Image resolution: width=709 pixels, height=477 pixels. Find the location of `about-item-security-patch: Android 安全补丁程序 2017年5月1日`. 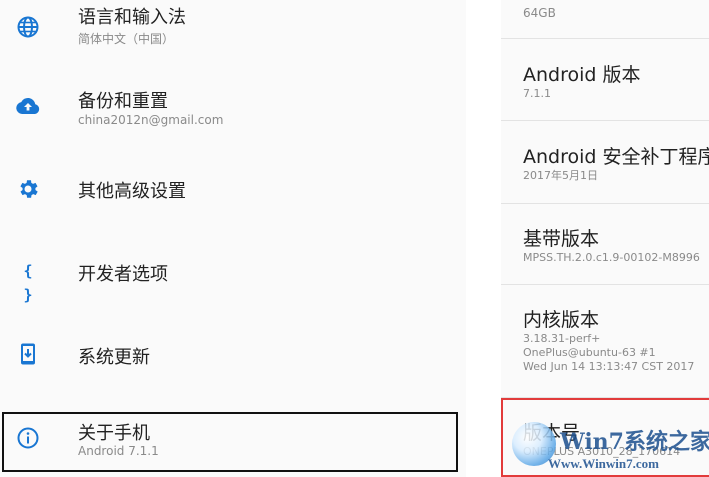

about-item-security-patch: Android 安全补丁程序 2017年5月1日 is located at coordinates (605, 162).